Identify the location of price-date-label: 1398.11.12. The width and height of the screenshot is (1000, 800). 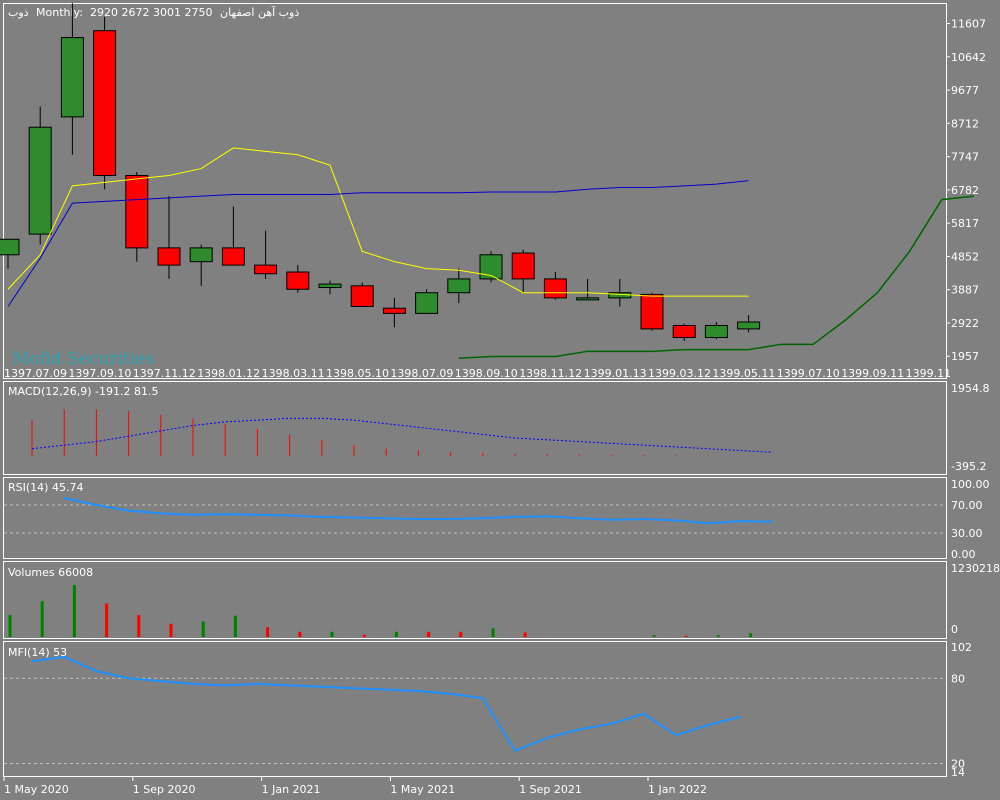
(550, 373).